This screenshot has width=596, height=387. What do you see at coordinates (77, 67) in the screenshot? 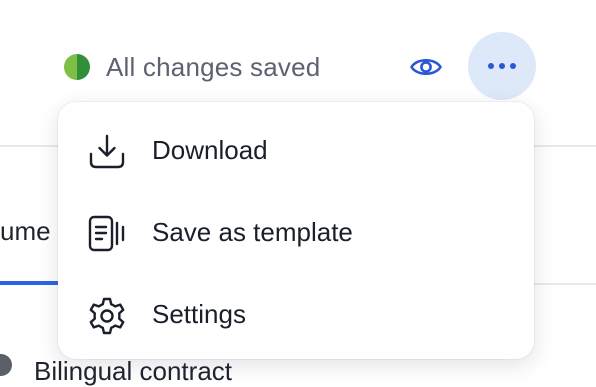
I see `save-status-indicator-icon` at bounding box center [77, 67].